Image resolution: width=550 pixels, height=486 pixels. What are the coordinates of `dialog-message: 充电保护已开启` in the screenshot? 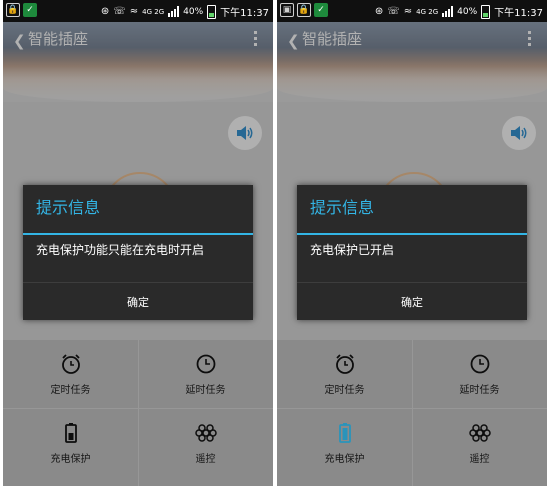 It's located at (352, 250).